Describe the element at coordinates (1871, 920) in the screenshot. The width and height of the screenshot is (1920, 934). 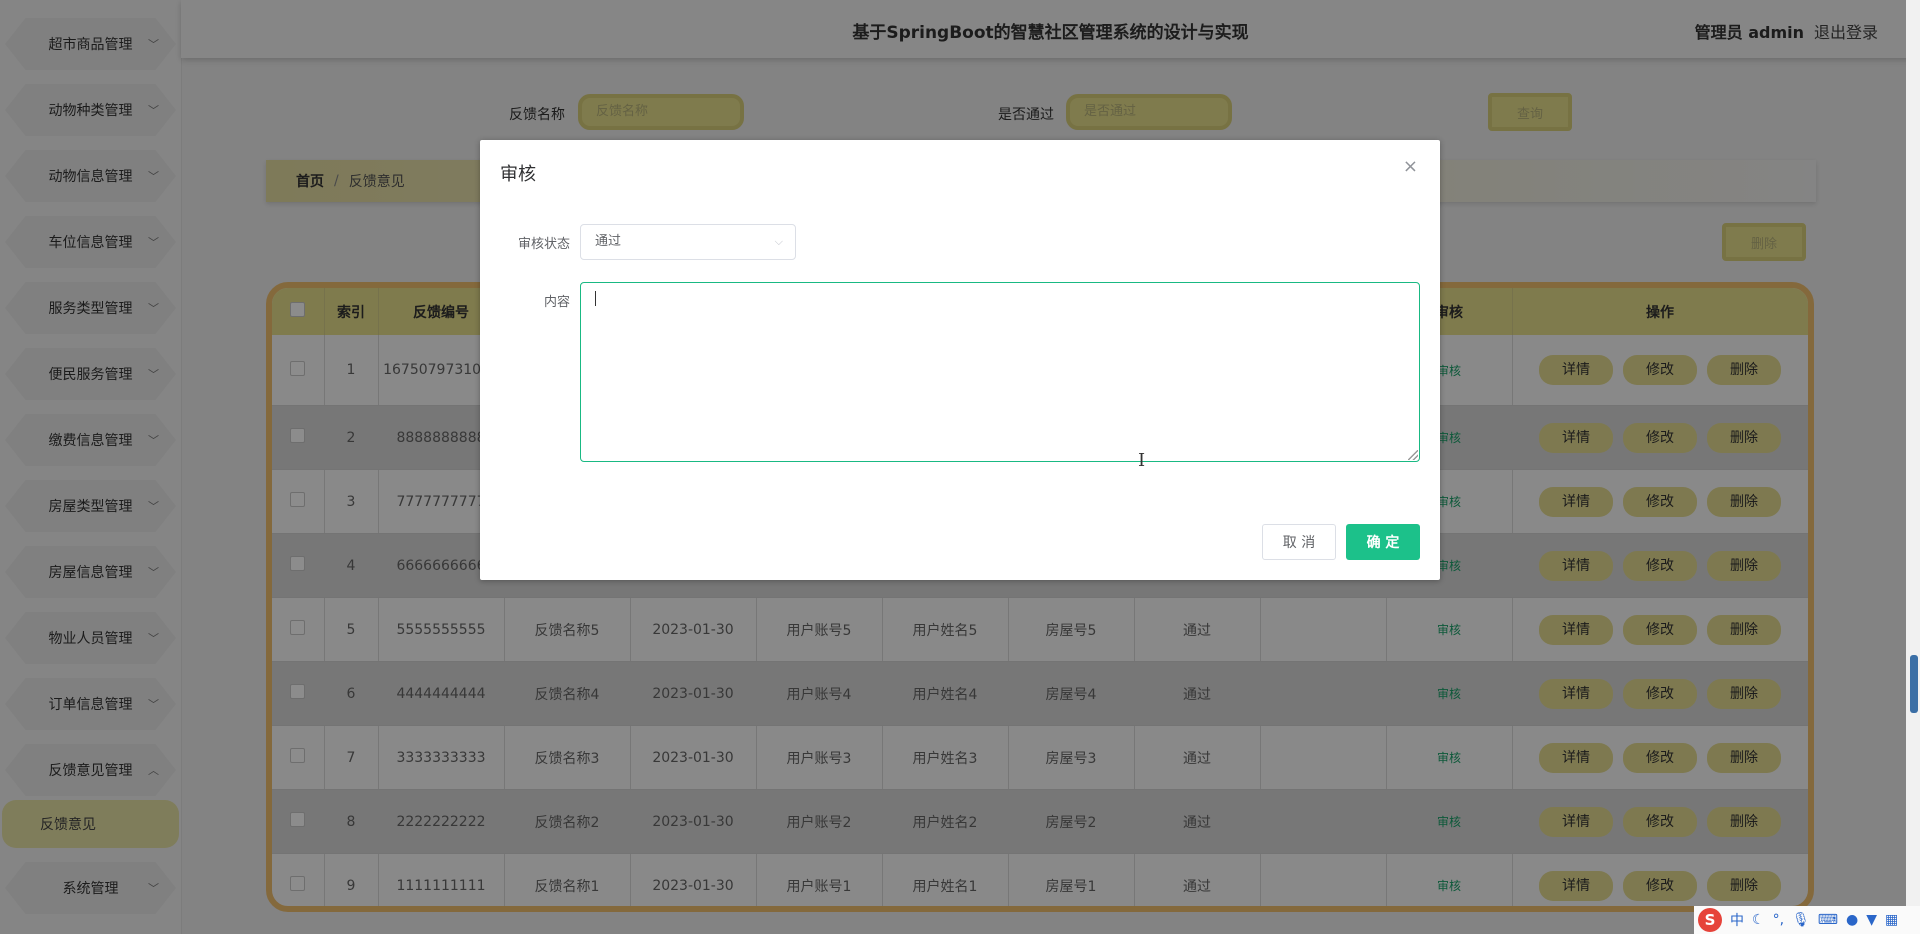
I see `shirt-icon: ▼` at that location.